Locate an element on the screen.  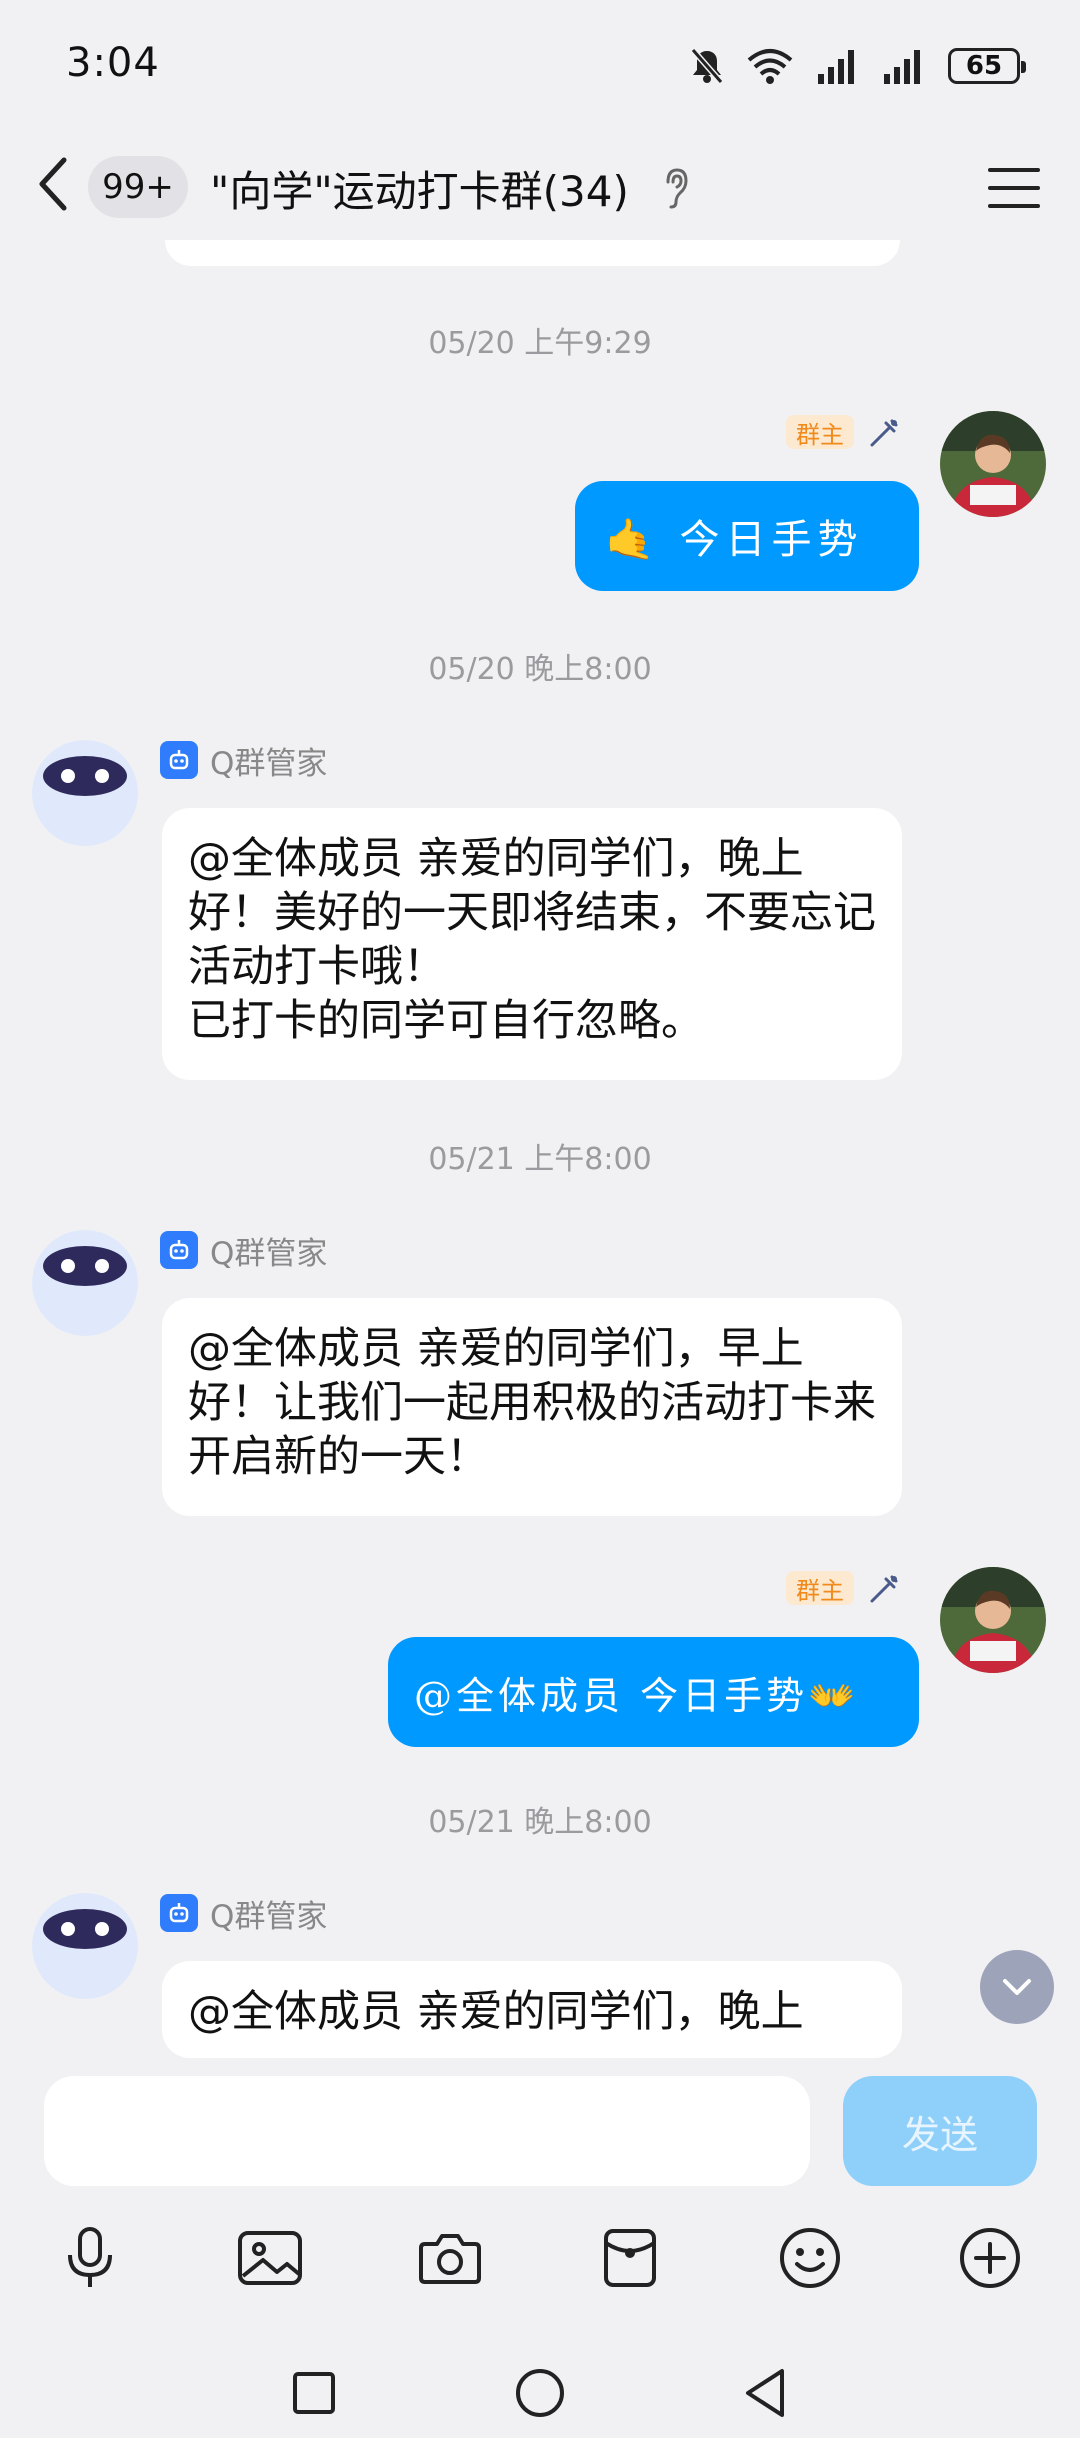
message-text: @全体成员 今日手势👐 is located at coordinates (637, 1695).